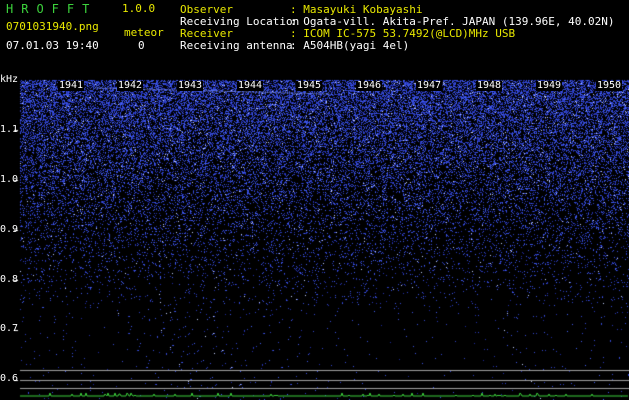  What do you see at coordinates (52, 45) in the screenshot?
I see `date-time: 07.01.03 19:40` at bounding box center [52, 45].